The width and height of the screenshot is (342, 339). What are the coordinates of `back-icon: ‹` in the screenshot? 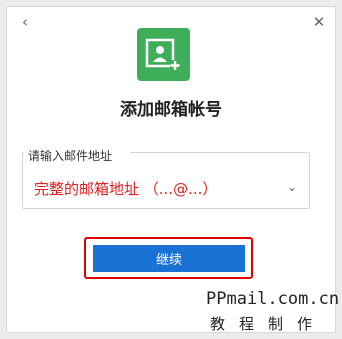 It's located at (25, 22).